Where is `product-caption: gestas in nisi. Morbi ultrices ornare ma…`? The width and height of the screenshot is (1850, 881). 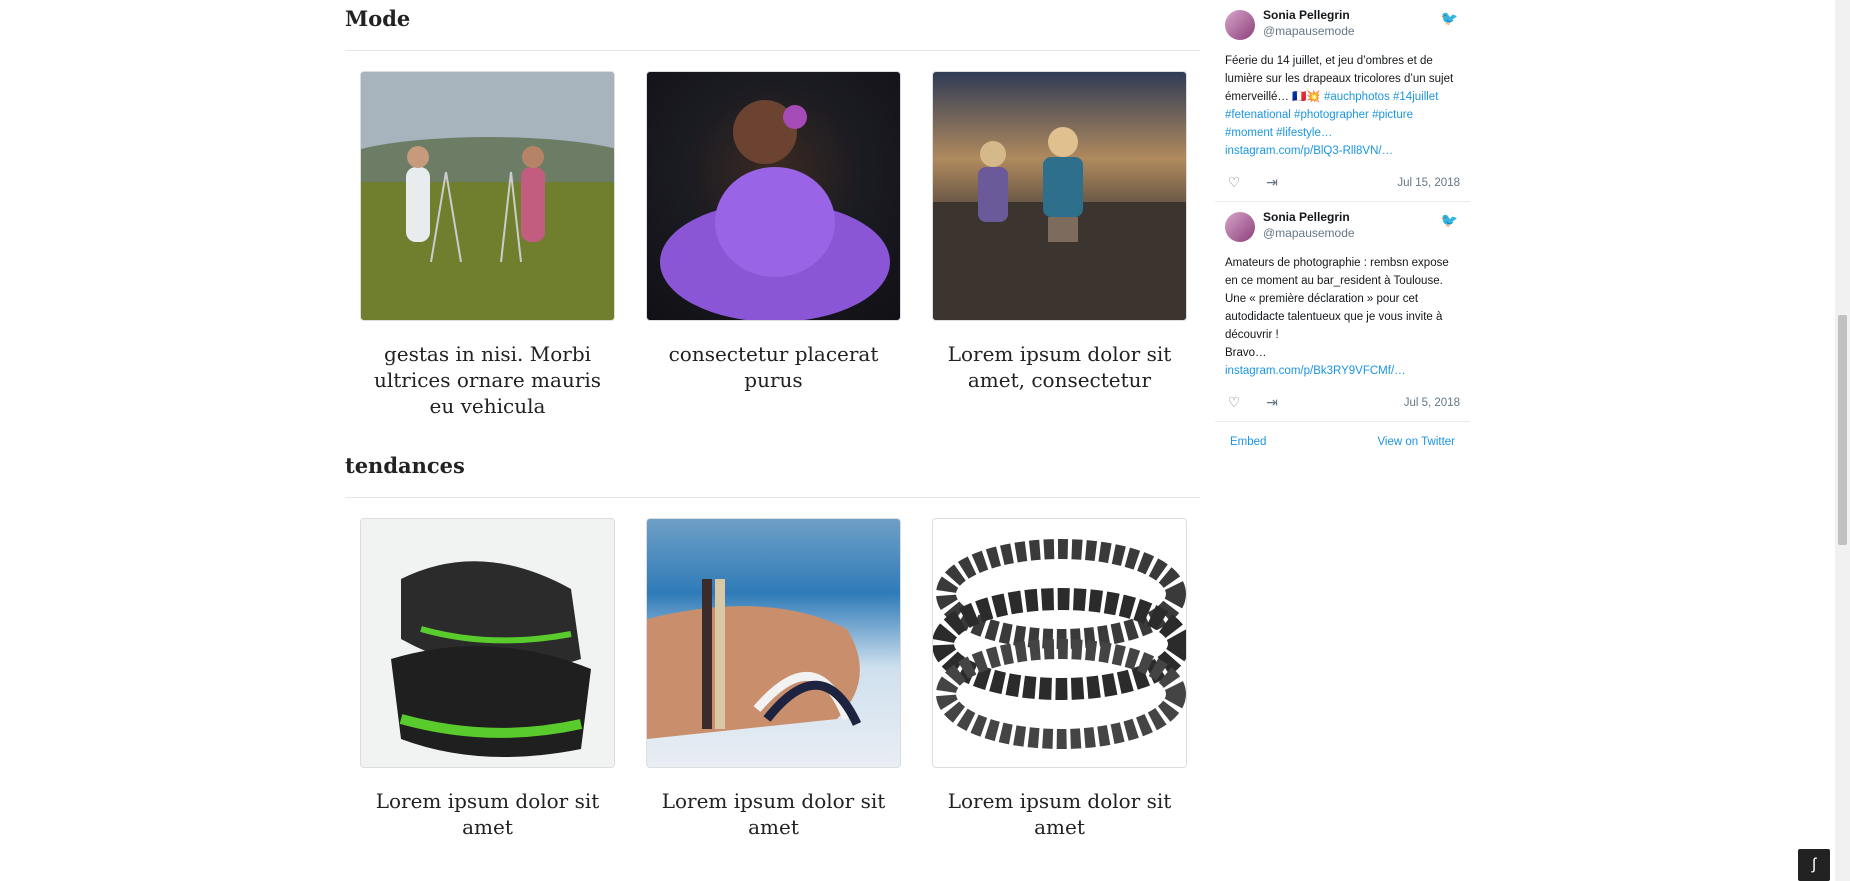 product-caption: gestas in nisi. Morbi ultrices ornare ma… is located at coordinates (487, 380).